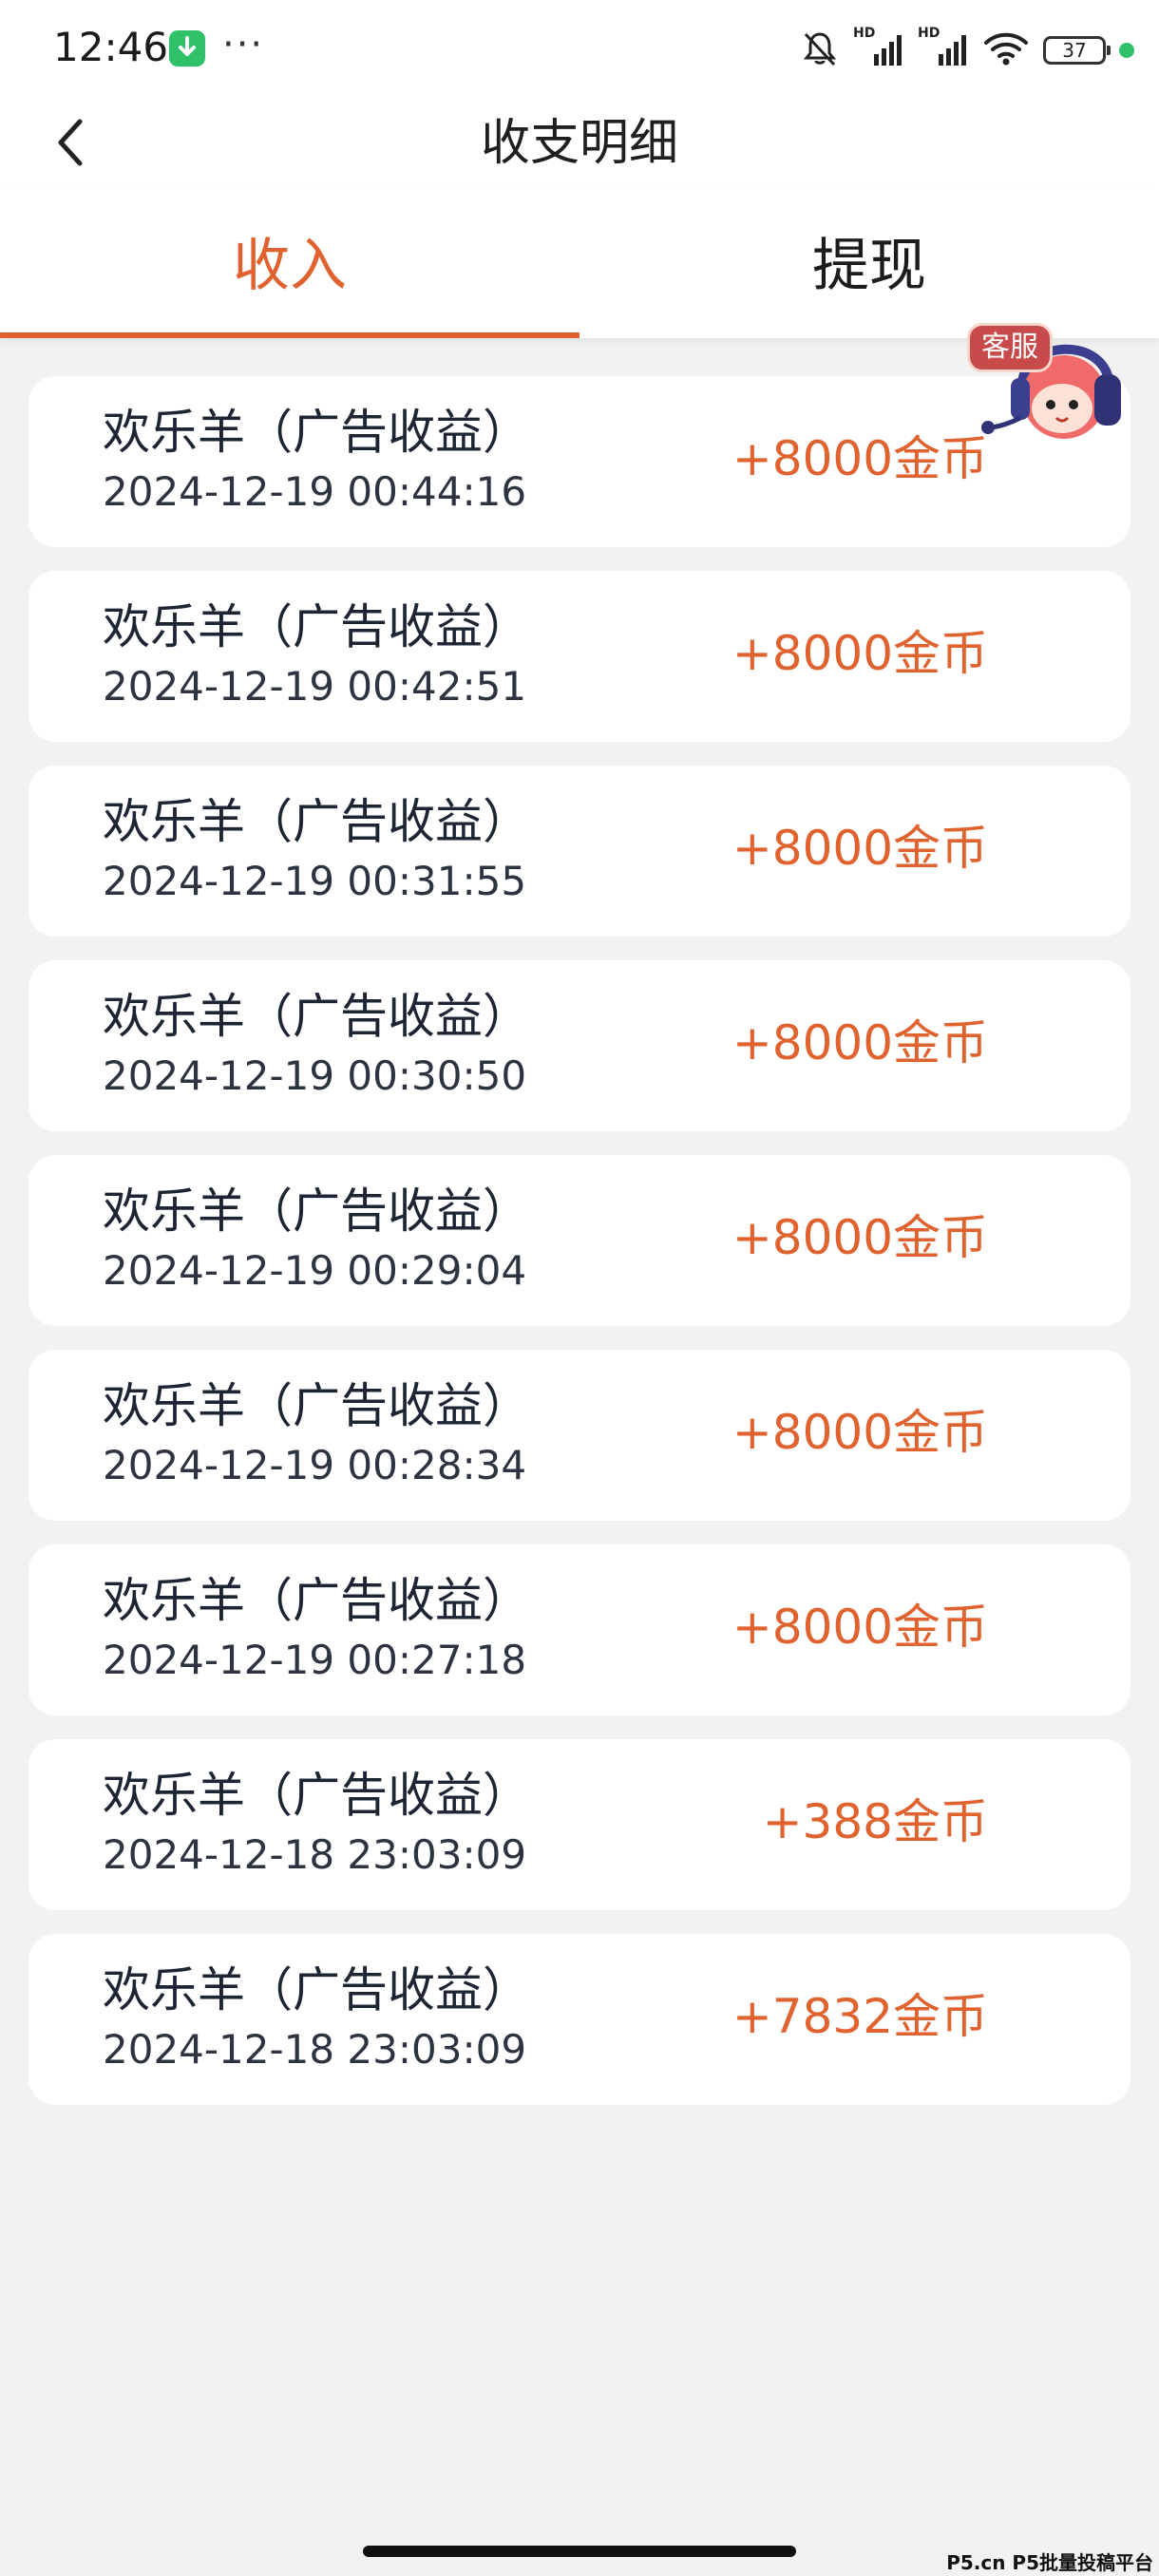  Describe the element at coordinates (579, 1435) in the screenshot. I see `list-item: 欢乐羊（广告收益） 2024-12-19 00:28:34 +8000金币` at that location.